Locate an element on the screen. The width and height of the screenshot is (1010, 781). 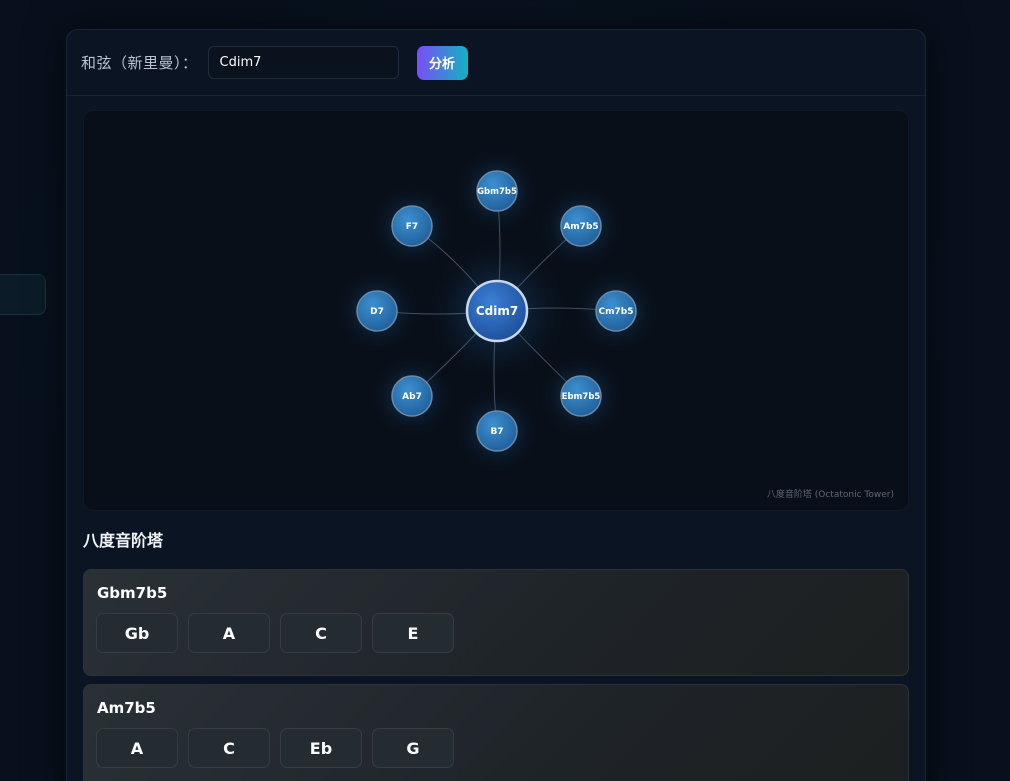
chord-label: 和弦（新里曼）： is located at coordinates (139, 63).